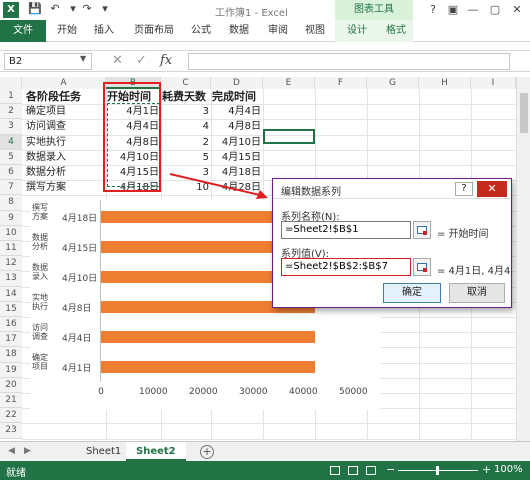 Image resolution: width=530 pixels, height=480 pixels. Describe the element at coordinates (185, 127) in the screenshot. I see `table-cell: 4` at that location.